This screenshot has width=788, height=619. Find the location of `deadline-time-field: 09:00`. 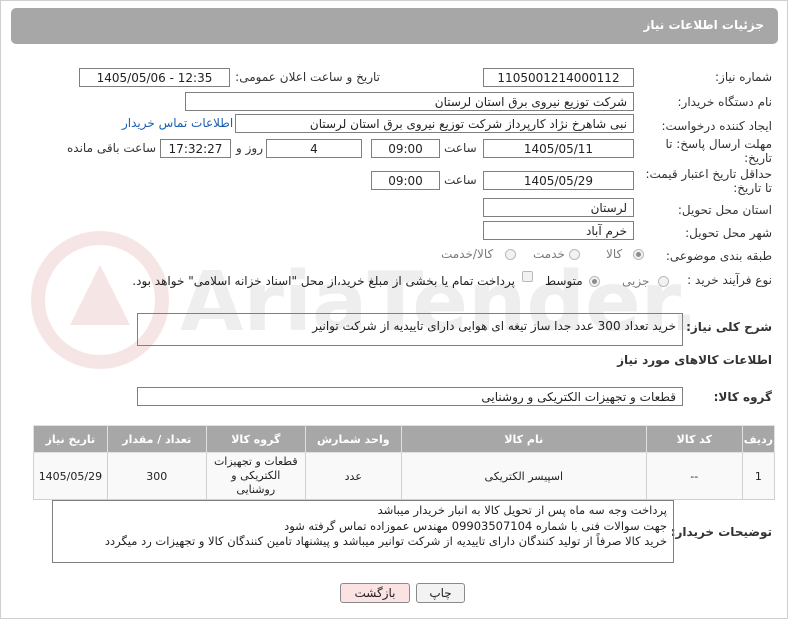

deadline-time-field: 09:00 is located at coordinates (405, 148).